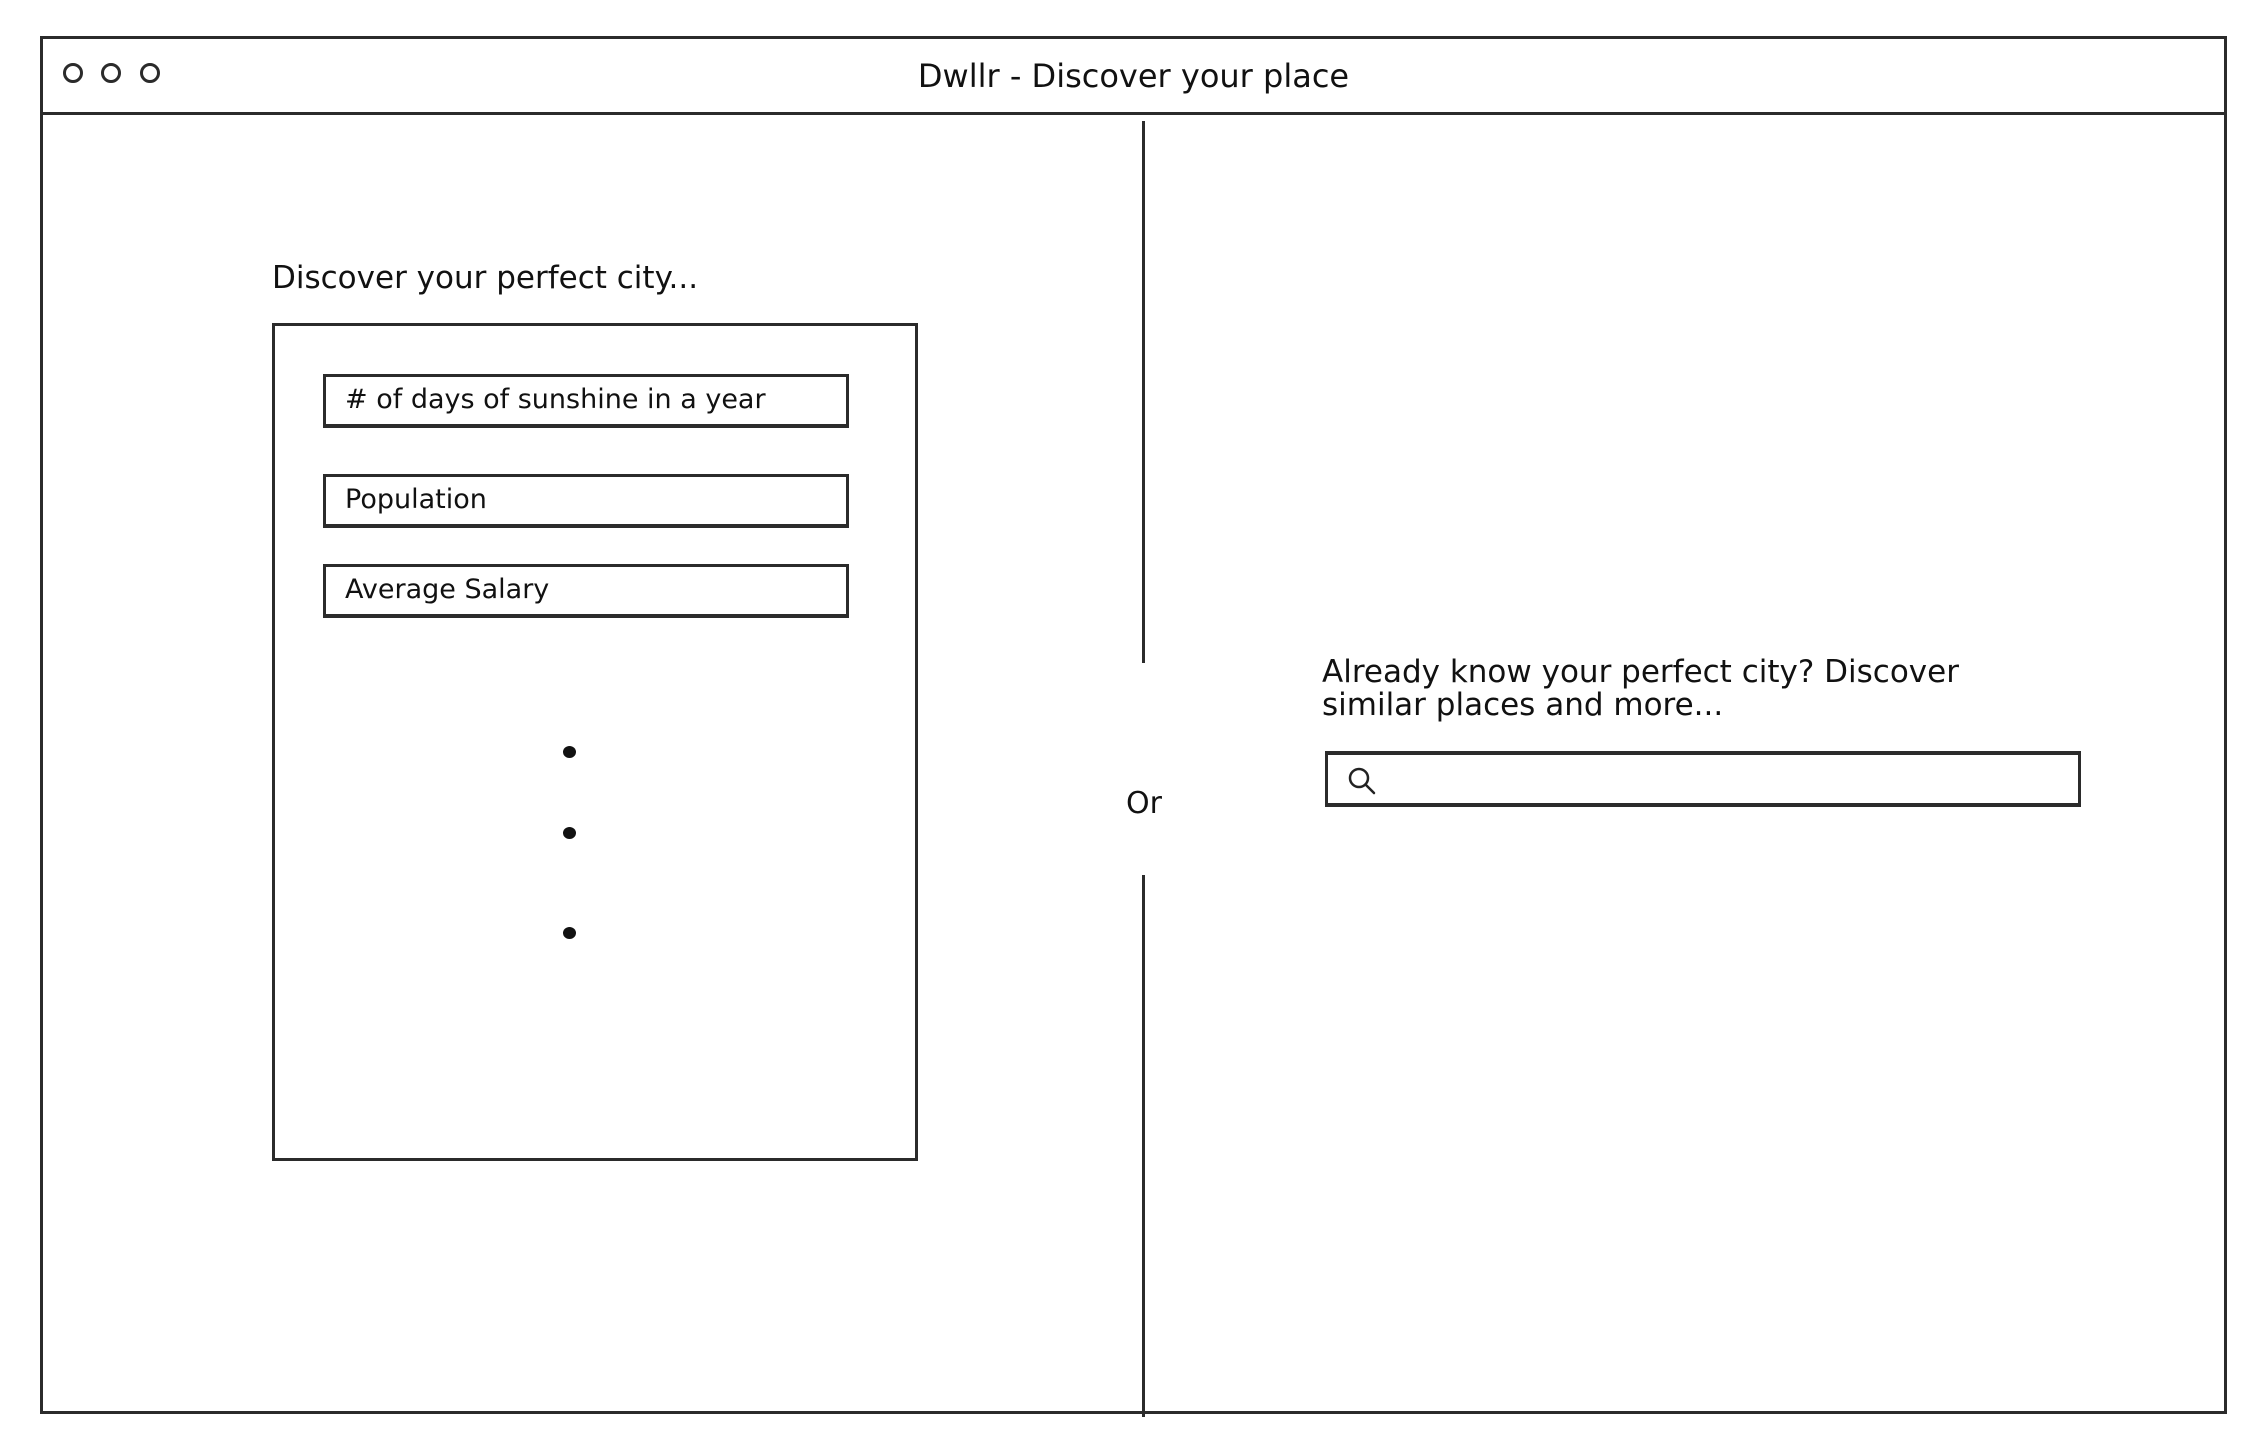 The image size is (2252, 1444). I want to click on window-titlebar: Dwllr - Discover your place, so click(1133, 77).